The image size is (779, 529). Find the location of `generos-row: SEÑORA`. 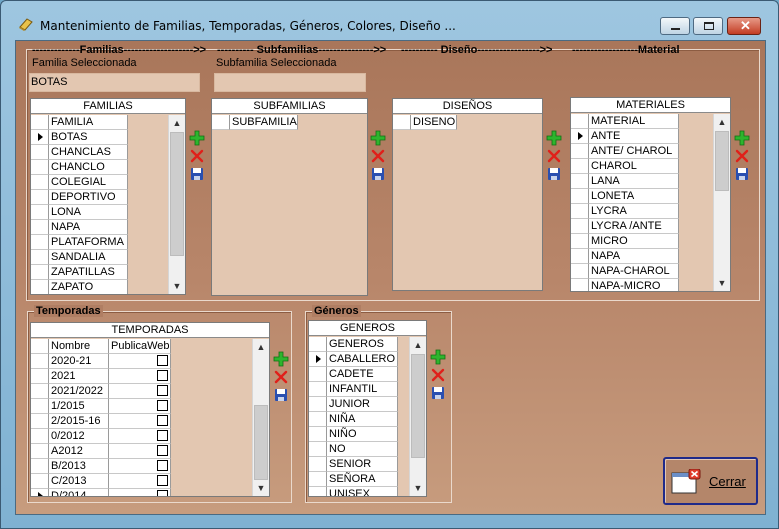

generos-row: SEÑORA is located at coordinates (353, 479).